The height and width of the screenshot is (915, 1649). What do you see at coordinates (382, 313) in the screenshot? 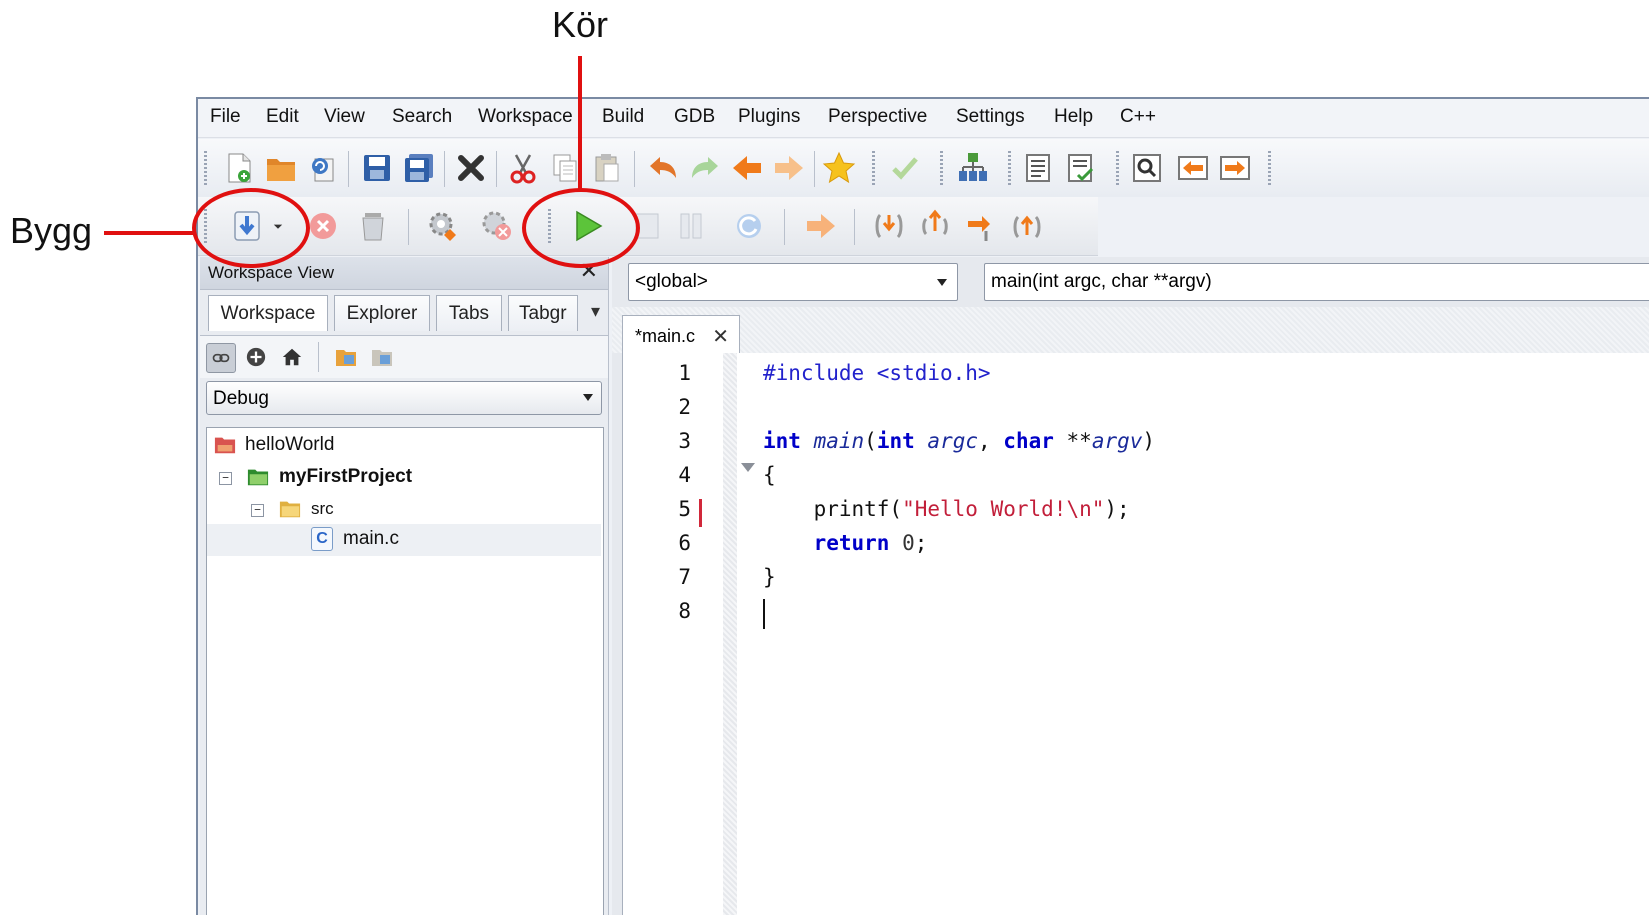
I see `tab-explorer: Explorer` at bounding box center [382, 313].